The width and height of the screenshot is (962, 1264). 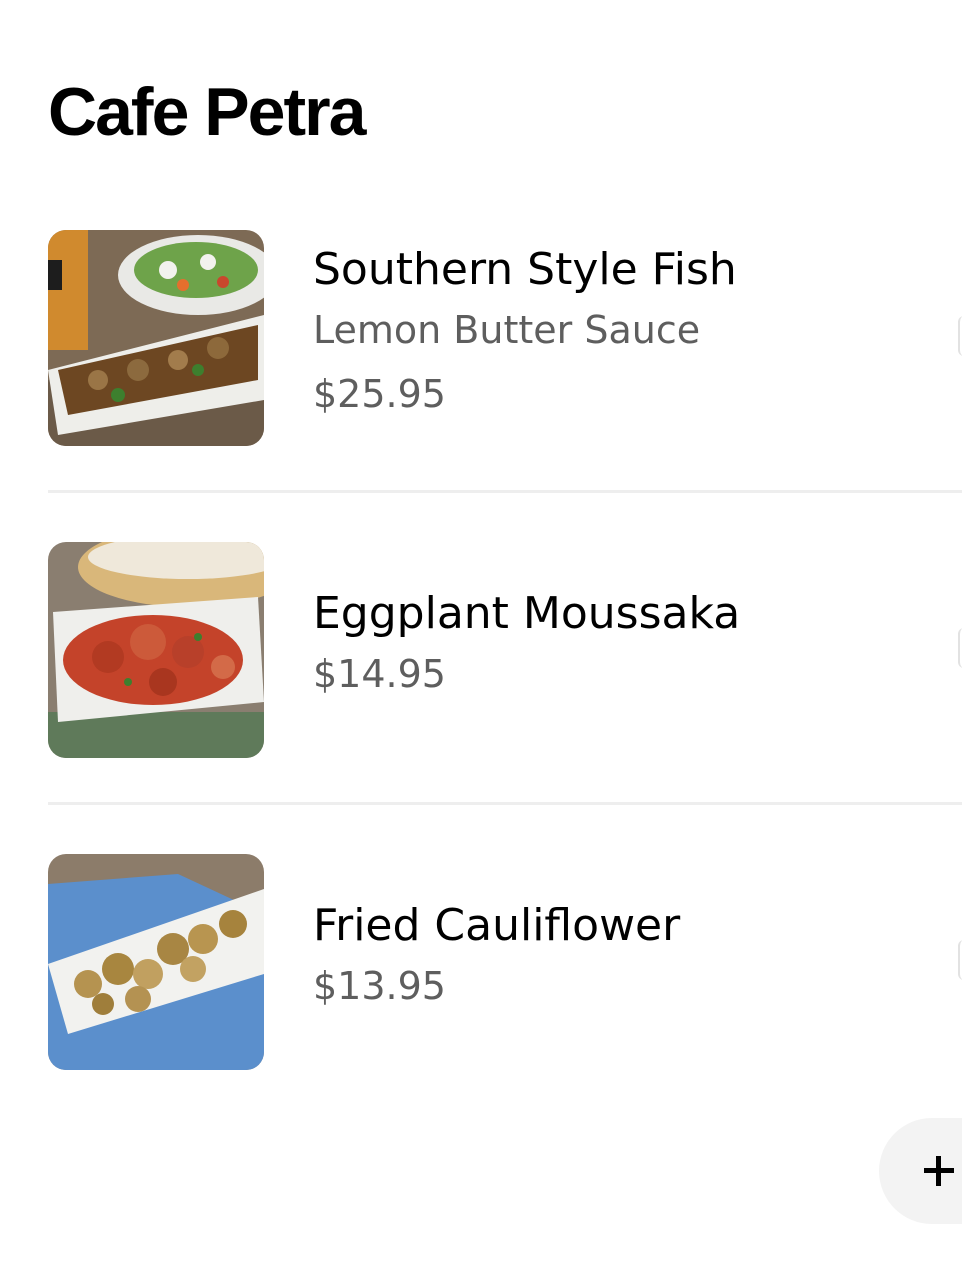 I want to click on menu-item-description: Lemon Butter Sauce, so click(x=507, y=330).